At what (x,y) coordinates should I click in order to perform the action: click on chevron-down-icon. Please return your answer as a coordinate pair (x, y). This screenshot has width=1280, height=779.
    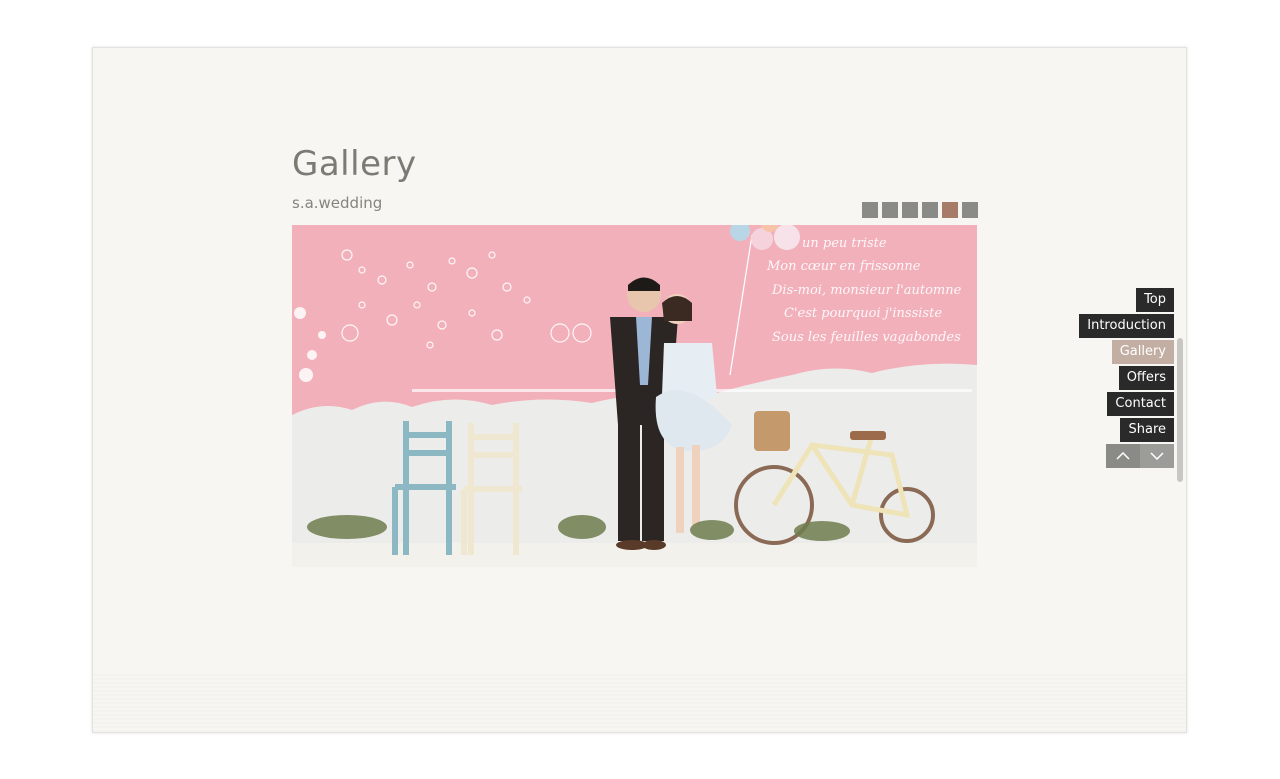
    Looking at the image, I should click on (1157, 456).